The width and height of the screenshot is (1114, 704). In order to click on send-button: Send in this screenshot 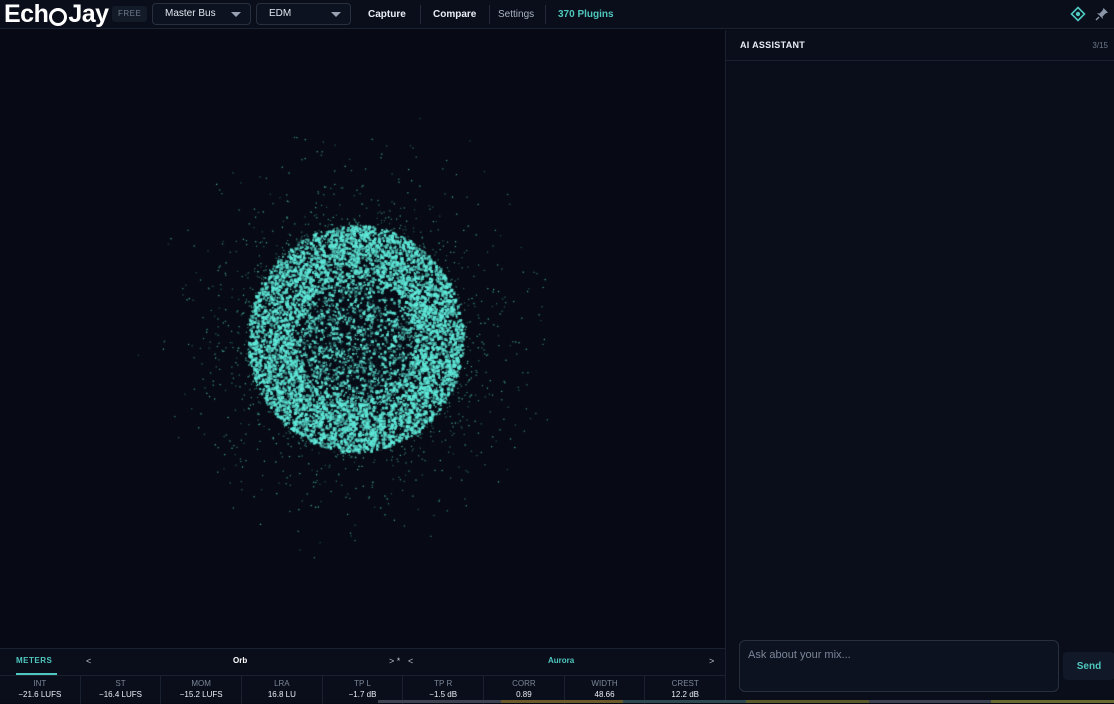, I will do `click(1088, 666)`.